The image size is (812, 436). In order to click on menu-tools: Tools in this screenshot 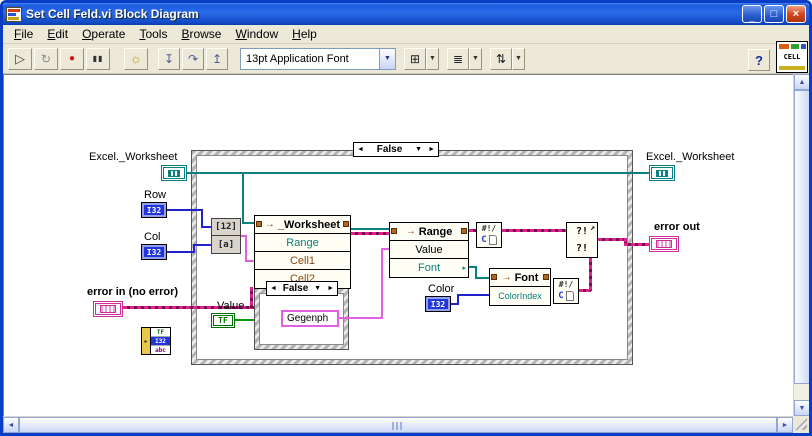, I will do `click(153, 34)`.